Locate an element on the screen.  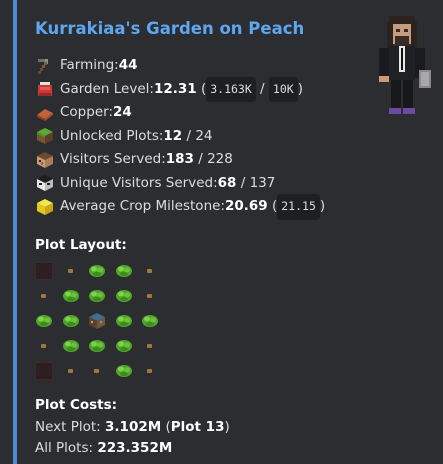
stat-crop-milestone-label: Average Crop Milestone: is located at coordinates (142, 206).